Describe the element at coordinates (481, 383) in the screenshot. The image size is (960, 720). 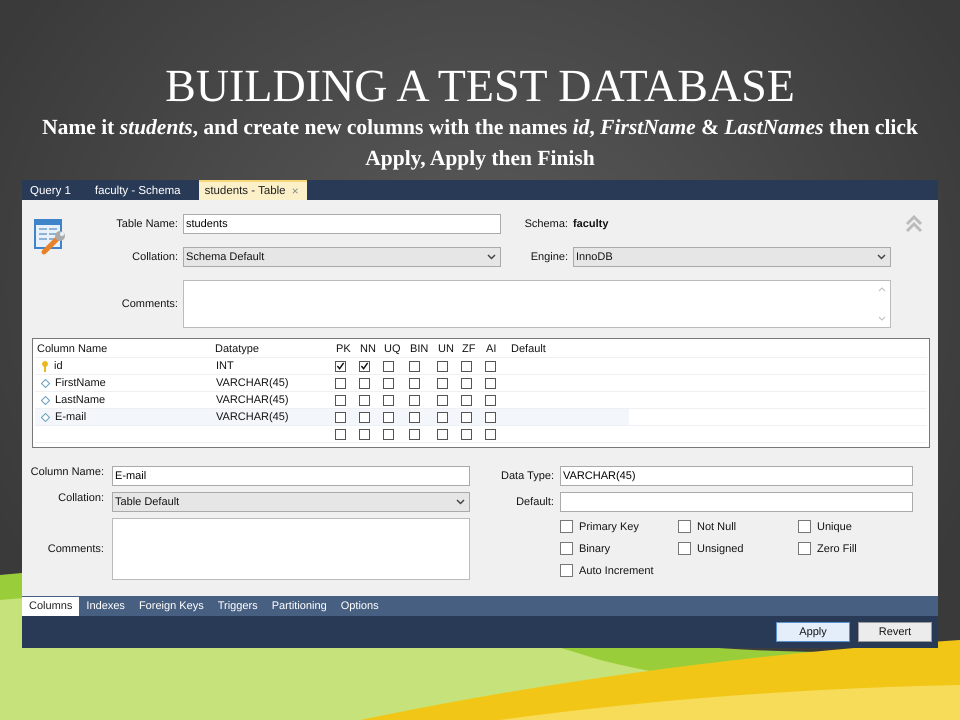
I see `grid-row: FirstName VARCHAR(45)` at that location.